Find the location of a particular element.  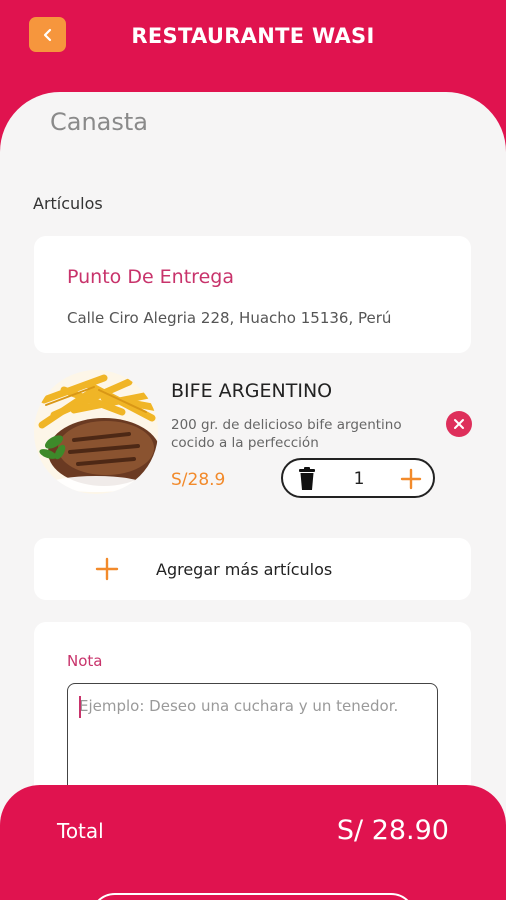

total-value: S/ 28.90 is located at coordinates (392, 830).